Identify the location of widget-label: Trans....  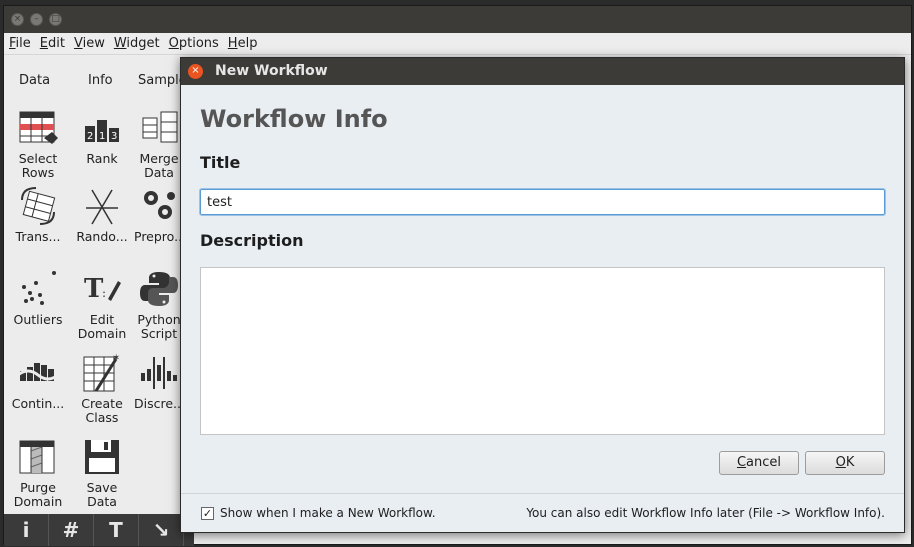
(38, 236).